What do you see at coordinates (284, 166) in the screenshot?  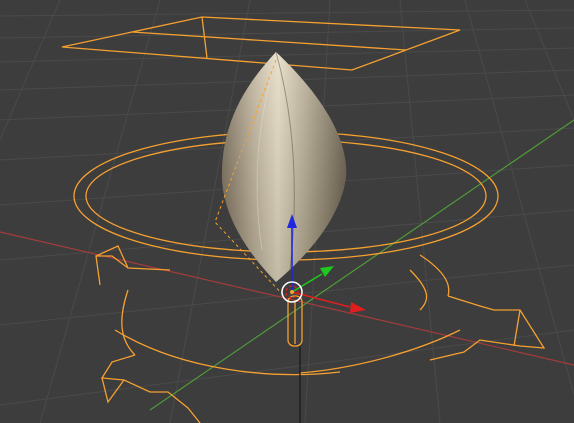 I see `teardrop-mesh` at bounding box center [284, 166].